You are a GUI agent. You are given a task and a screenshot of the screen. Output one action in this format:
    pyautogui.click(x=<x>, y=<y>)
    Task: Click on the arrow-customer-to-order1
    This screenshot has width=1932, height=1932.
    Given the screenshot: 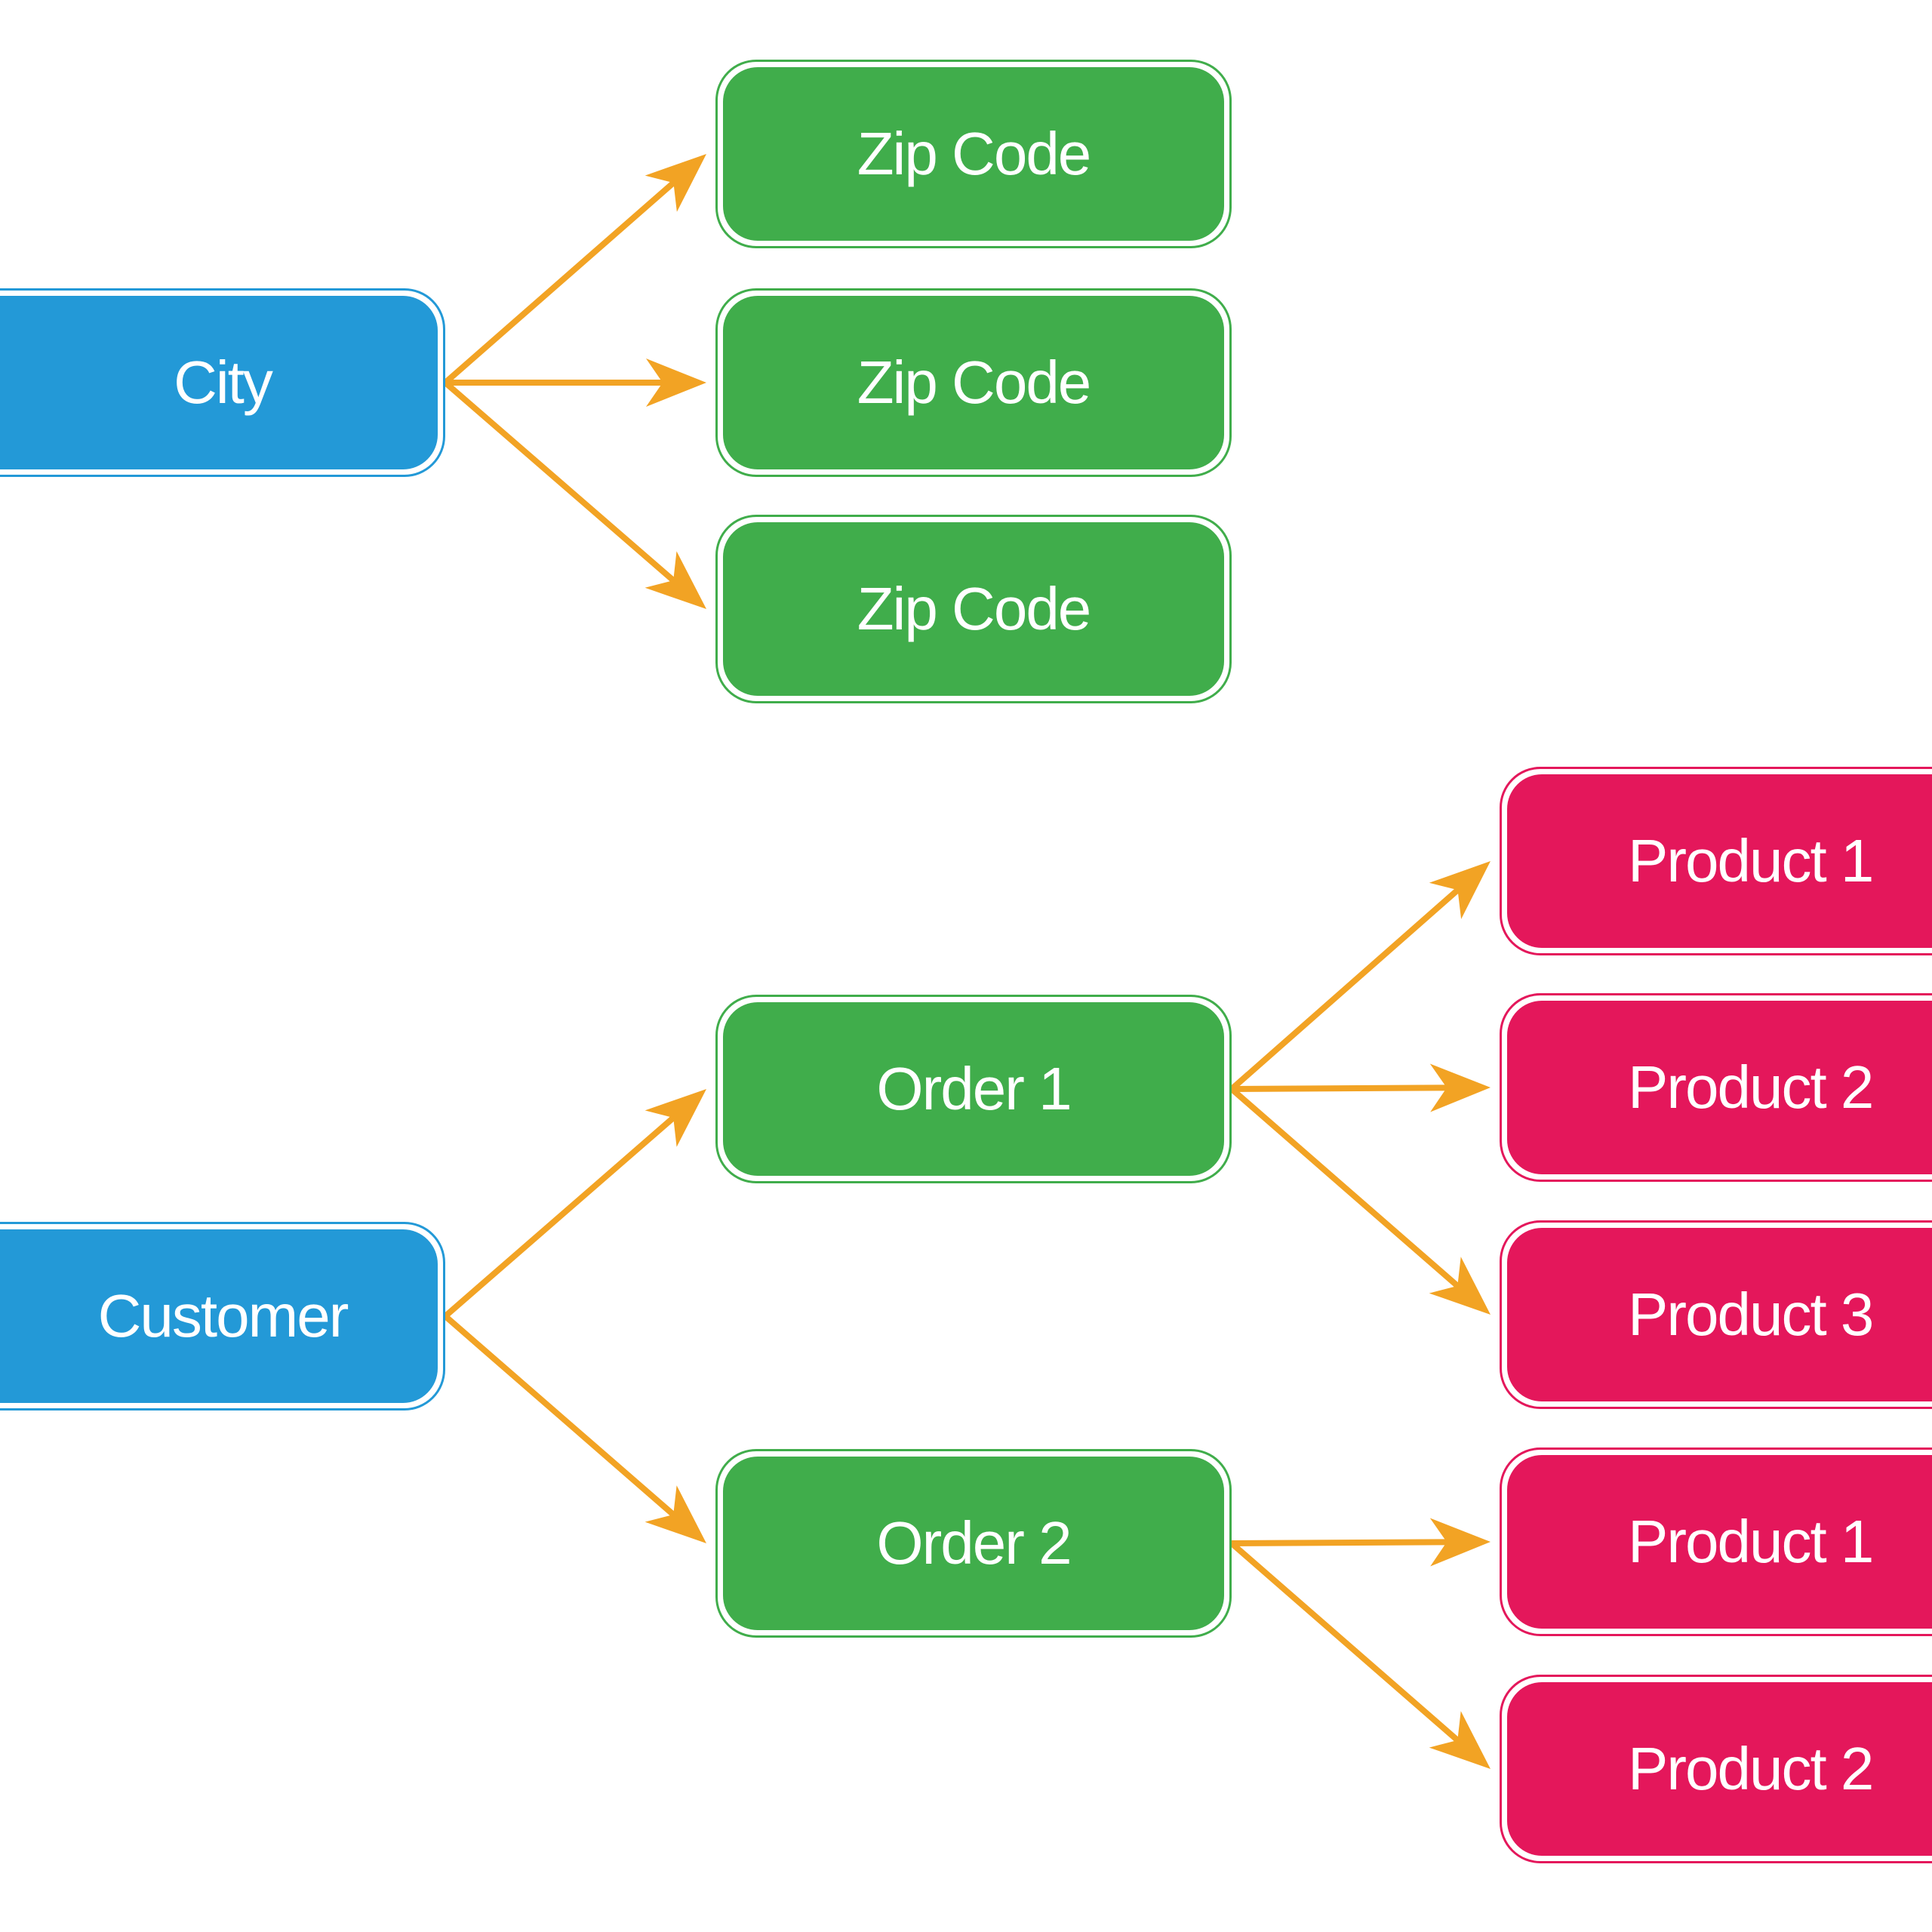 What is the action you would take?
    pyautogui.click(x=574, y=1204)
    